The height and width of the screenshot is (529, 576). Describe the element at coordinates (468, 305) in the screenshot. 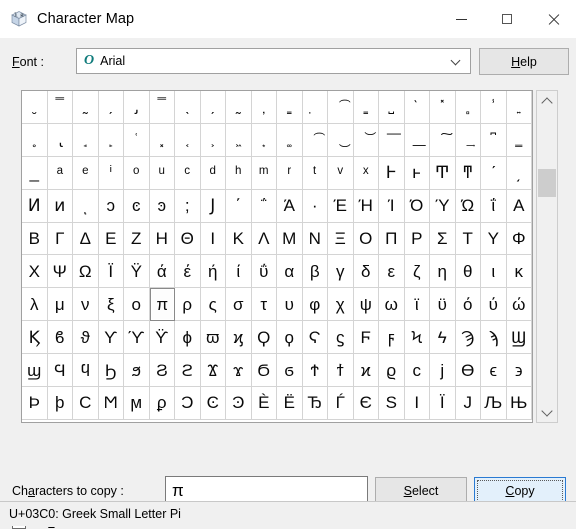

I see `character-cell: ό` at that location.